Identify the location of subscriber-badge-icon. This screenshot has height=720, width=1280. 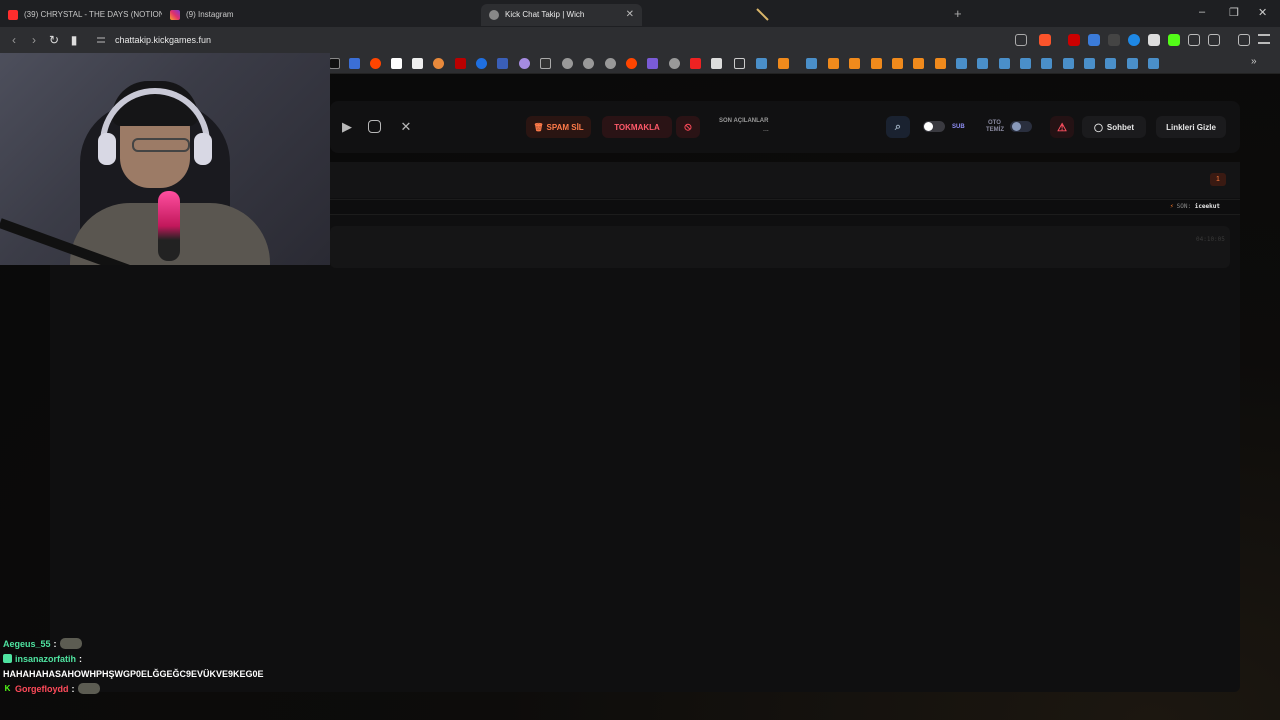
(7, 658).